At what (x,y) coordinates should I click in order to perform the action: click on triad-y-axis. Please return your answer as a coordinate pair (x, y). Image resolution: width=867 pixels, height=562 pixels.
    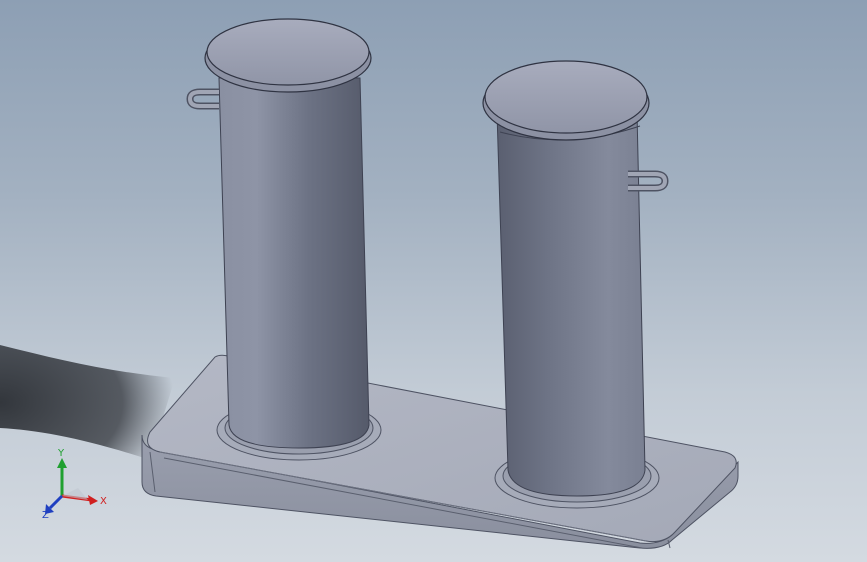
    Looking at the image, I should click on (62, 477).